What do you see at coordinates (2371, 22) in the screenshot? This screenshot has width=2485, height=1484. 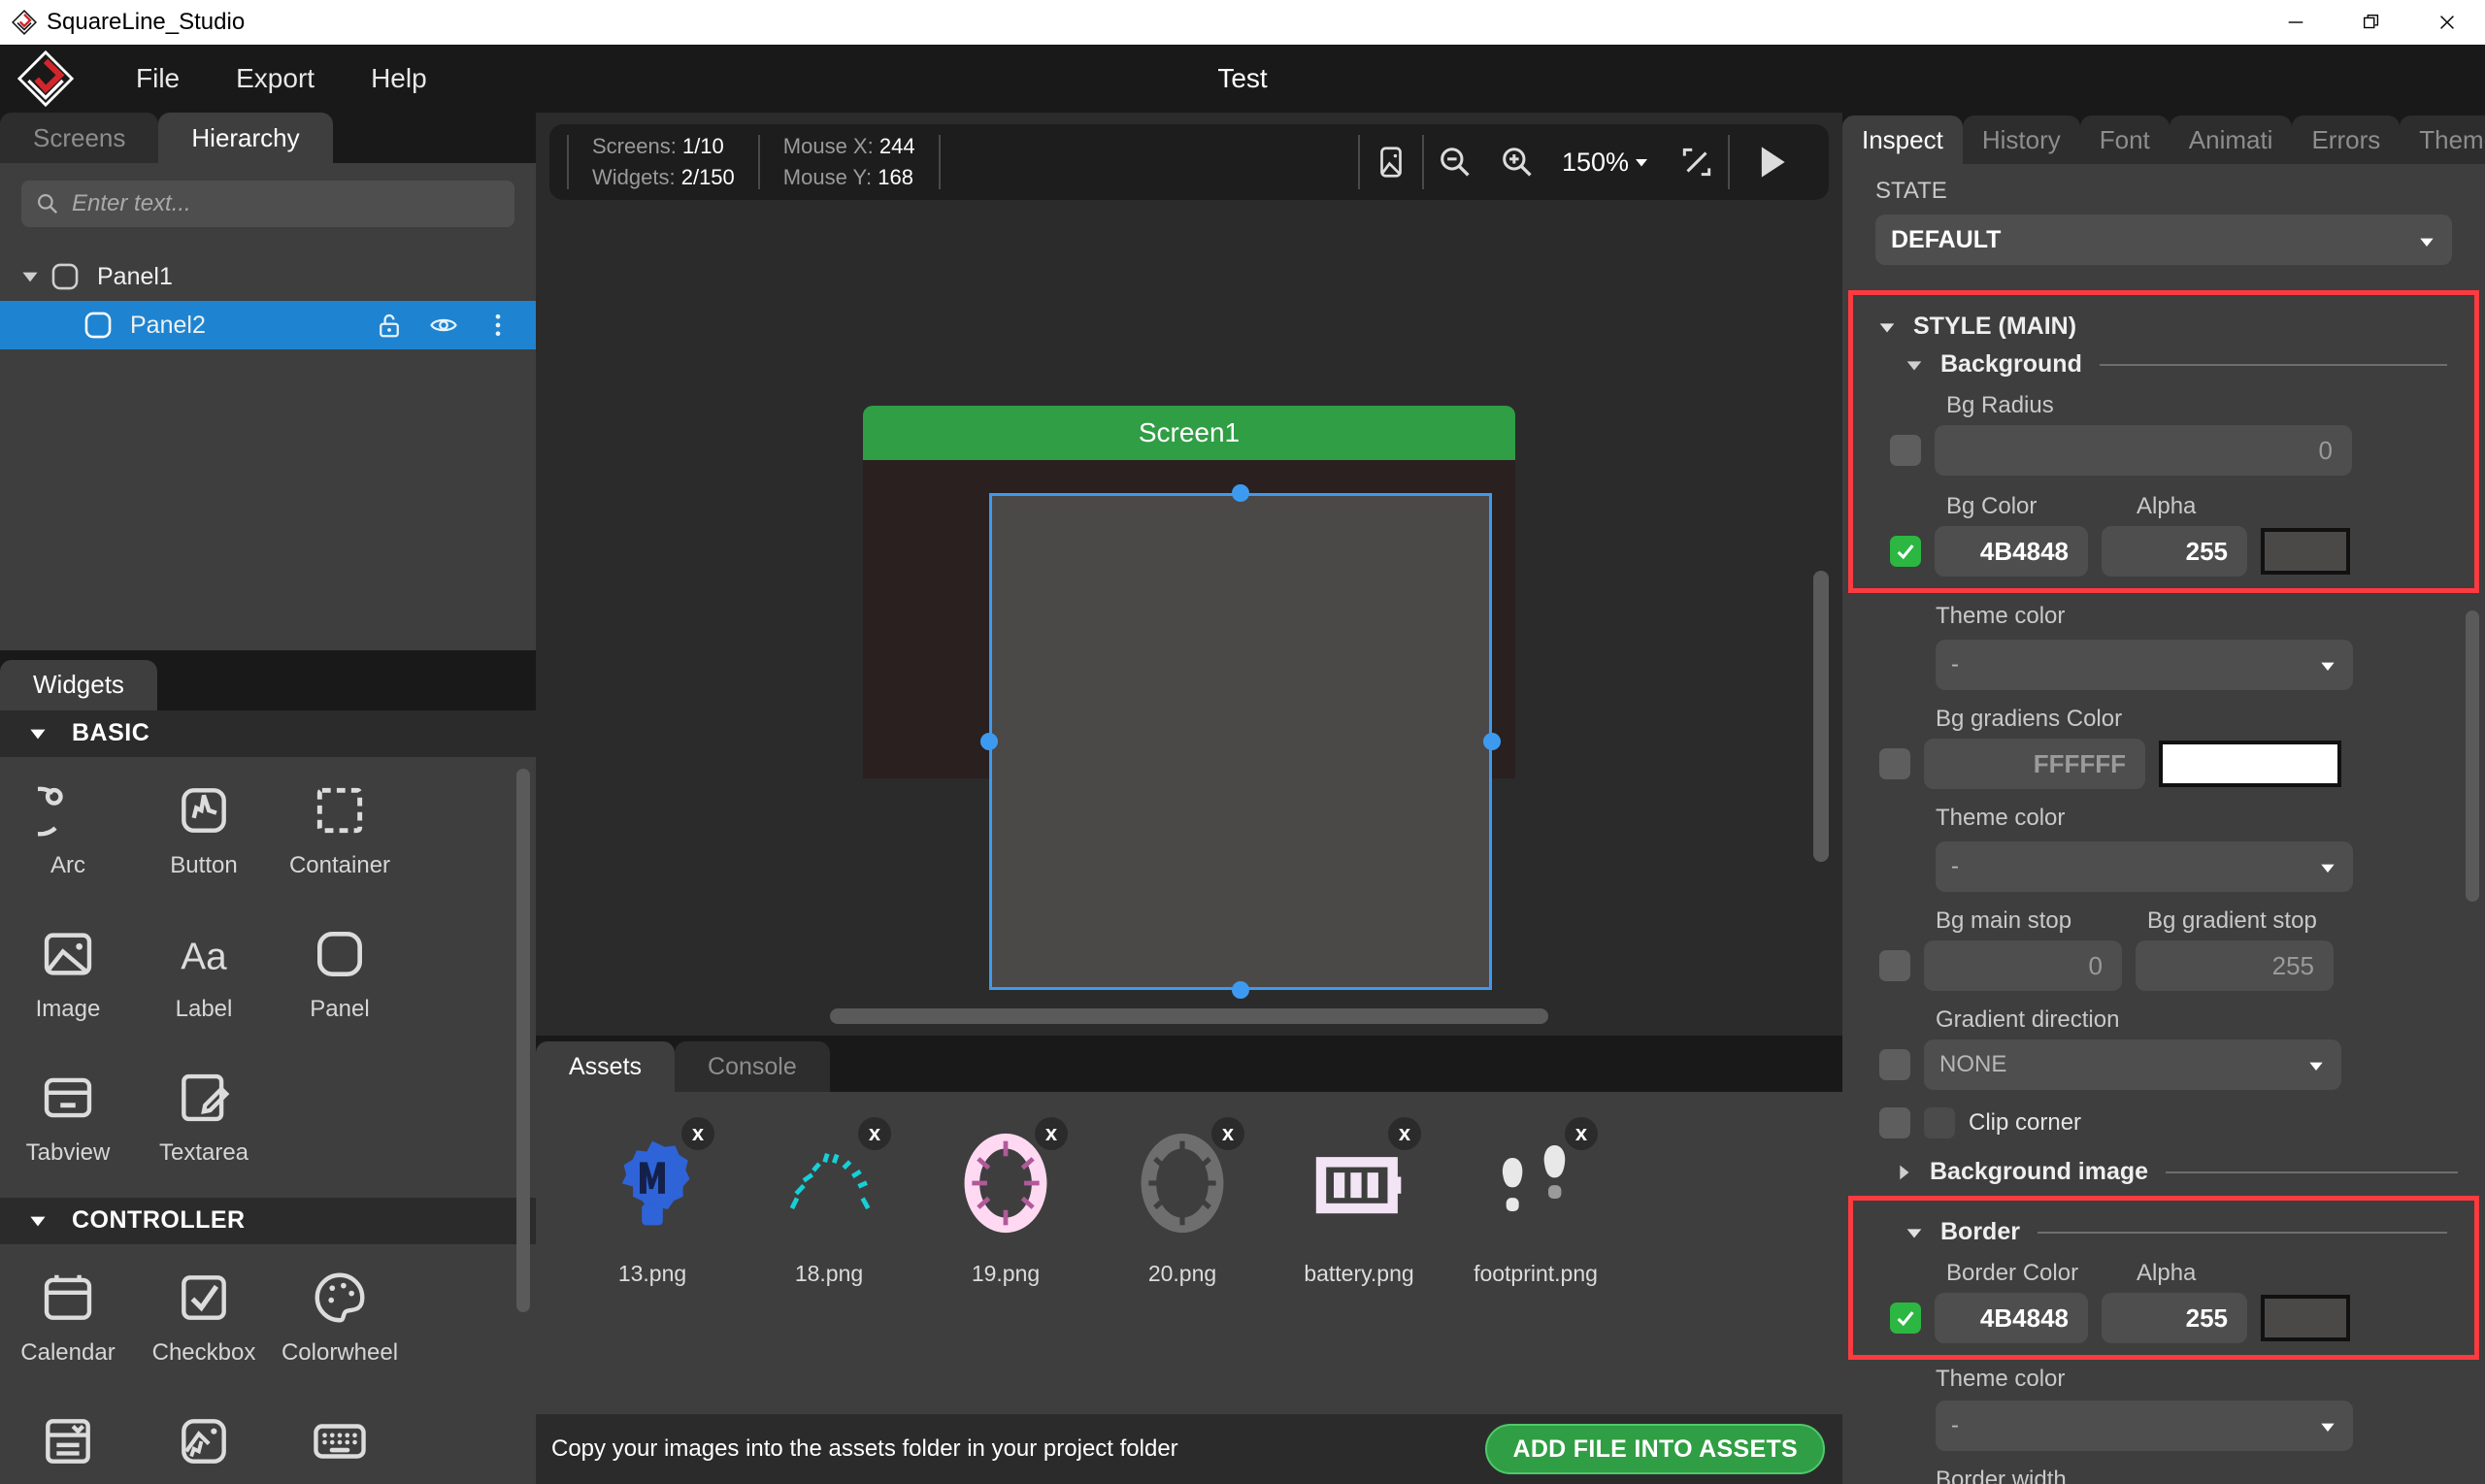 I see `restore-button` at bounding box center [2371, 22].